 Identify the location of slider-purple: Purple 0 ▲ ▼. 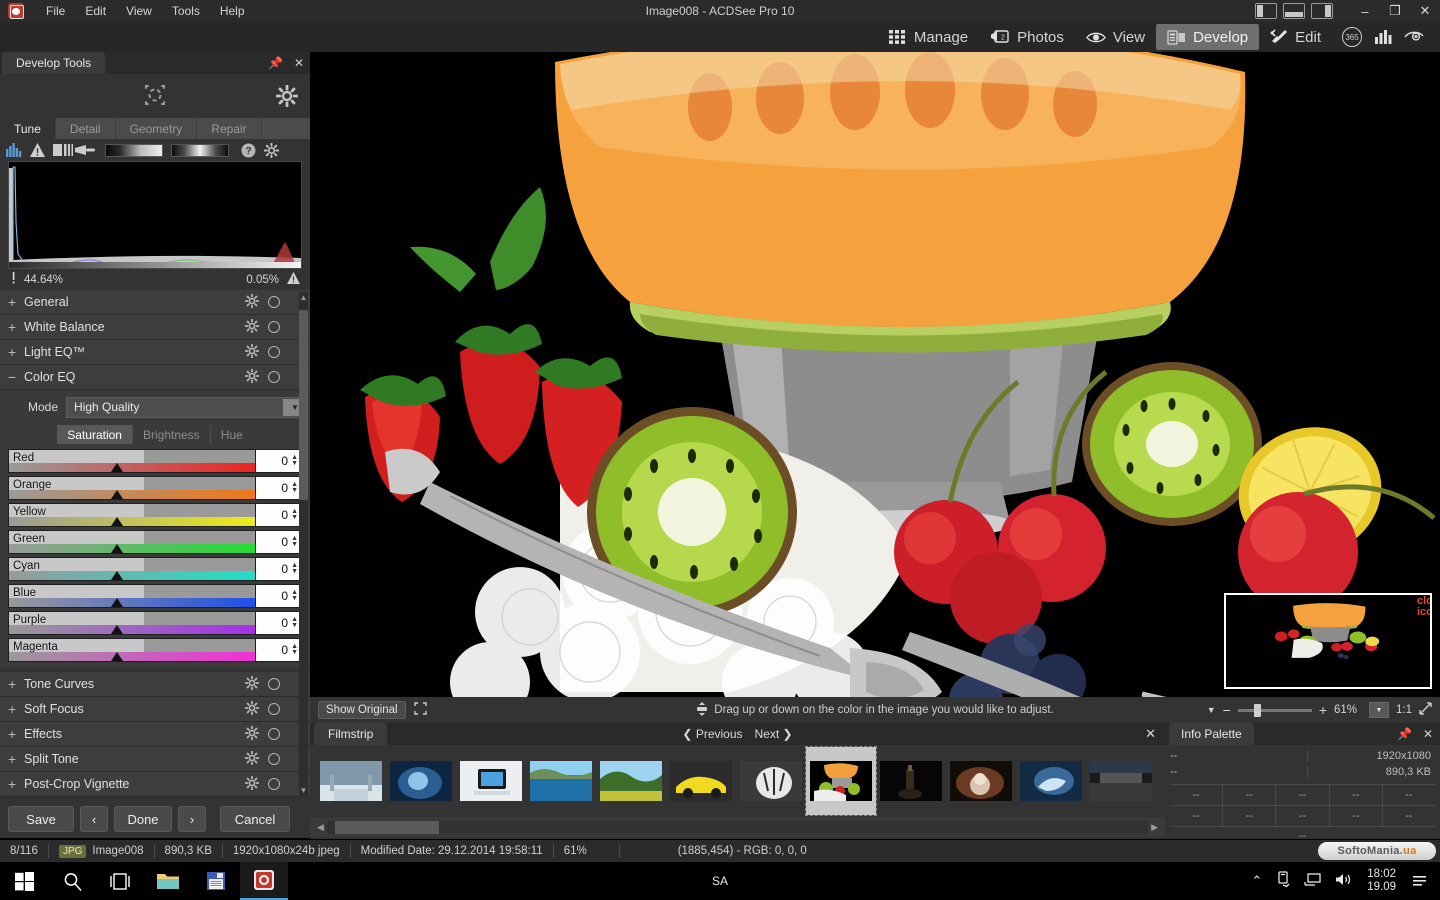
(155, 623).